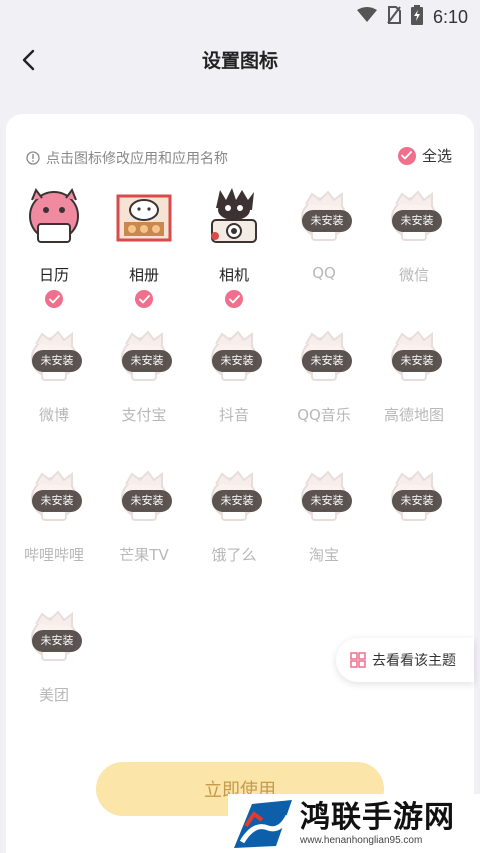  I want to click on app-label: 高德地图, so click(413, 415).